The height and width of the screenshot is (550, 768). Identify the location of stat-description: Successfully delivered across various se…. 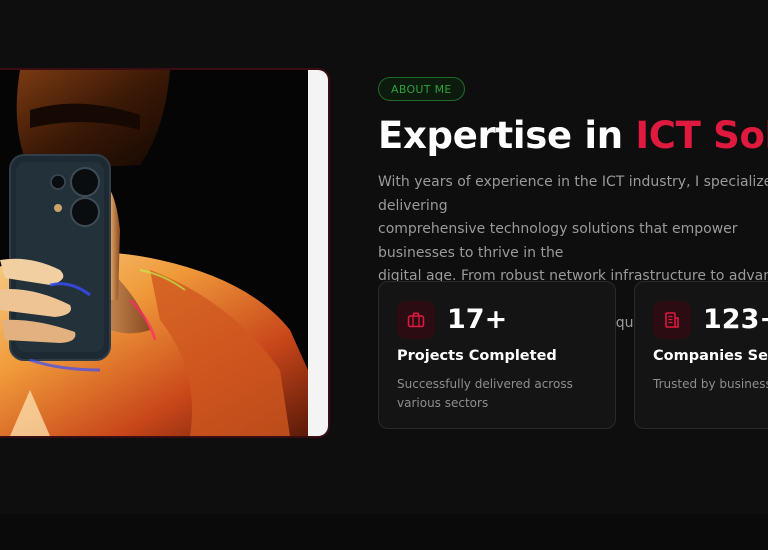
(485, 393).